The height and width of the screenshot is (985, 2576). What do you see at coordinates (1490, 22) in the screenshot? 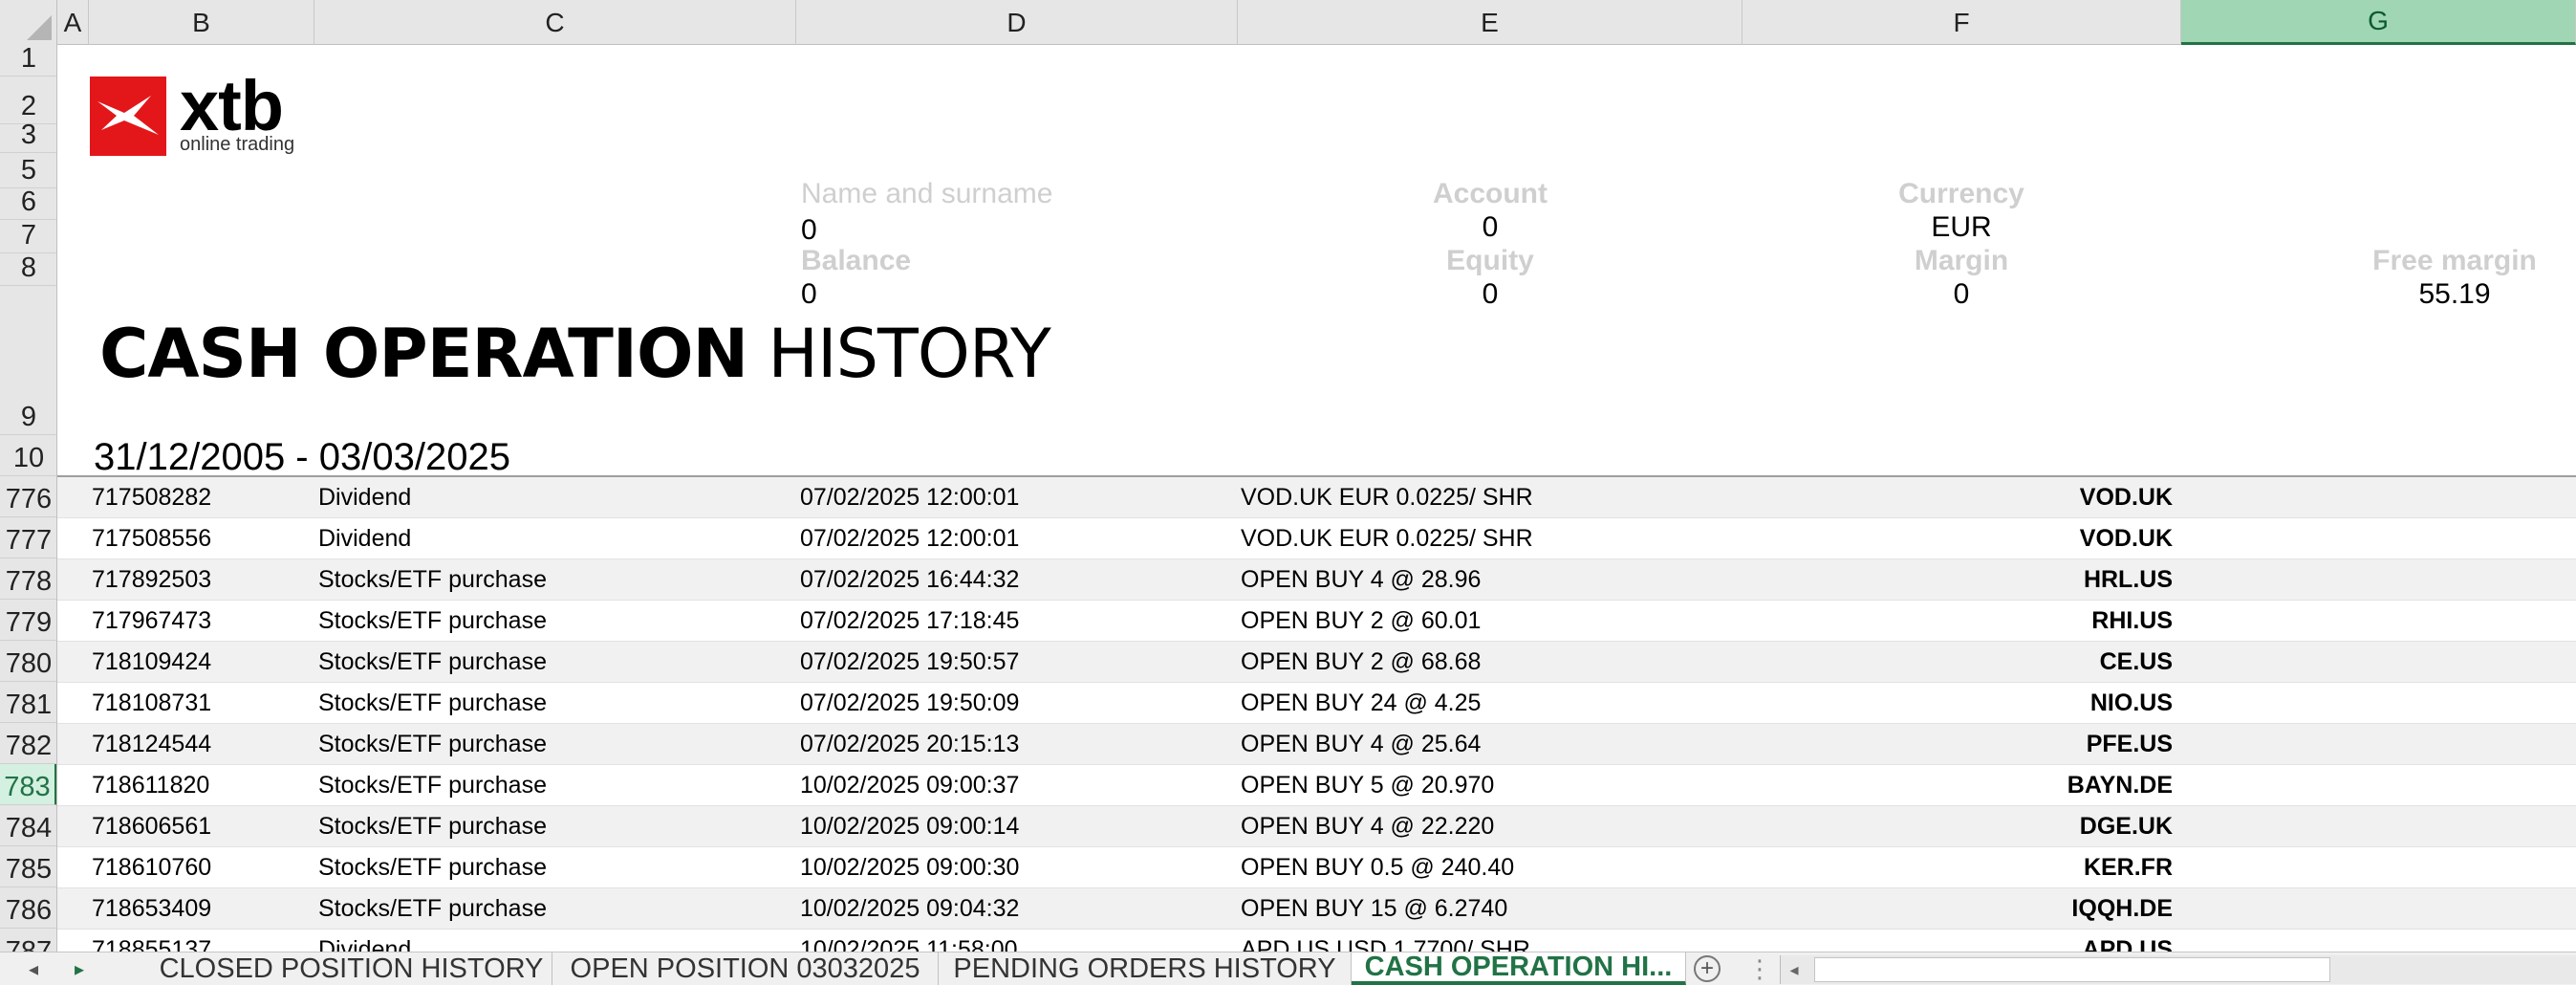
I see `column-header-e: E` at bounding box center [1490, 22].